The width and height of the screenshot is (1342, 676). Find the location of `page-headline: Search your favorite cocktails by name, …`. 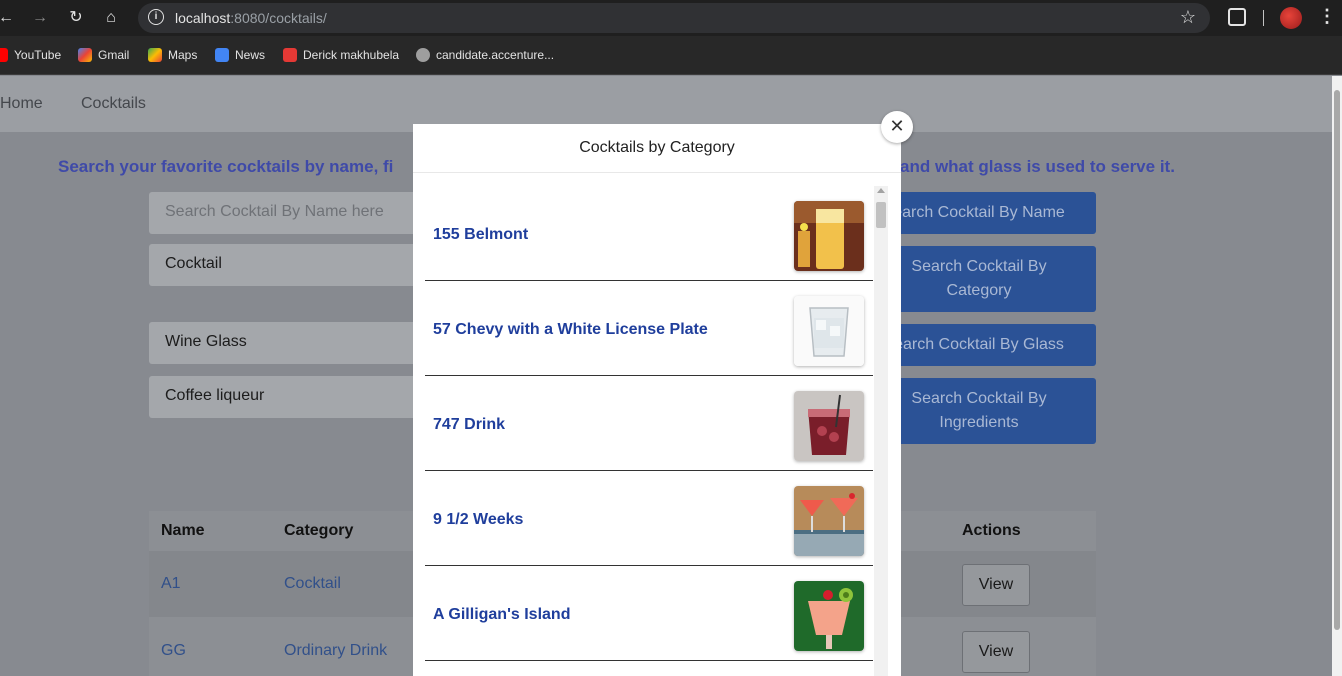

page-headline: Search your favorite cocktails by name, … is located at coordinates (226, 166).